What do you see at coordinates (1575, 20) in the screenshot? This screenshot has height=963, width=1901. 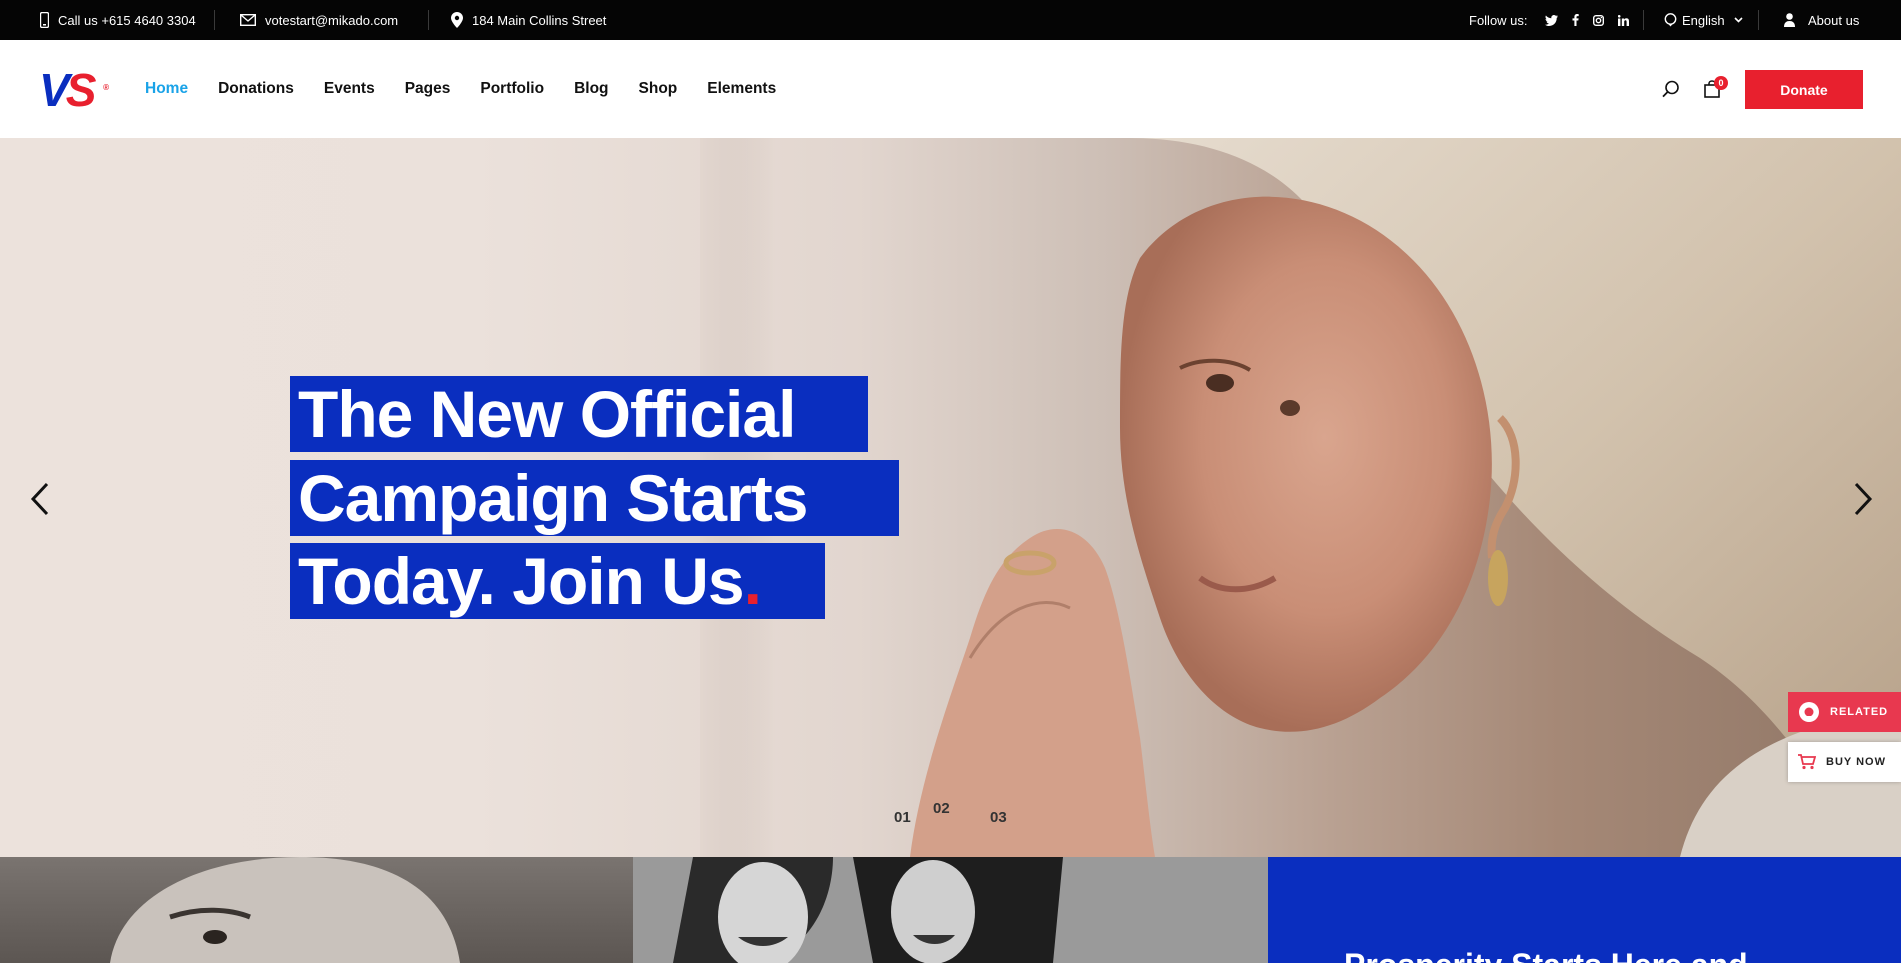 I see `facebook-icon` at bounding box center [1575, 20].